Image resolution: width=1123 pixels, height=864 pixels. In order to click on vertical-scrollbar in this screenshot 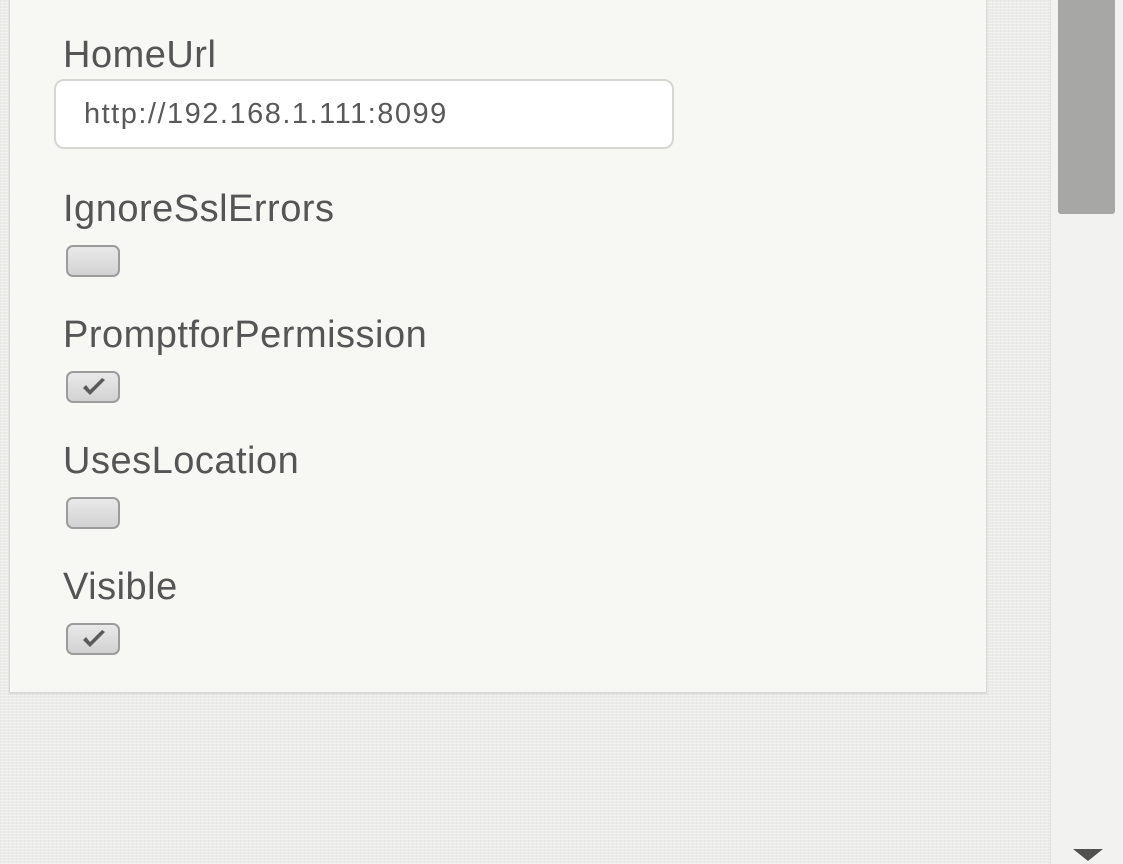, I will do `click(1086, 432)`.